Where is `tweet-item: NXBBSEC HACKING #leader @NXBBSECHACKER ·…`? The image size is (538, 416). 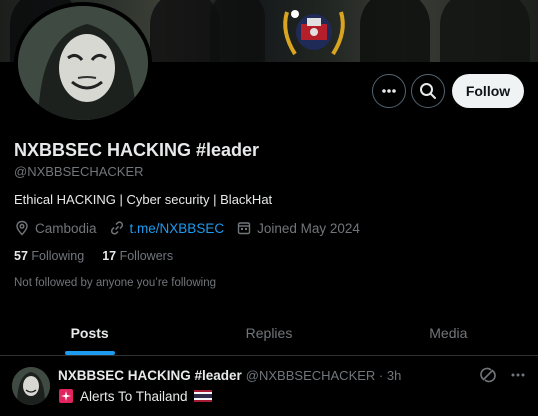 tweet-item: NXBBSEC HACKING #leader @NXBBSECHACKER ·… is located at coordinates (269, 386).